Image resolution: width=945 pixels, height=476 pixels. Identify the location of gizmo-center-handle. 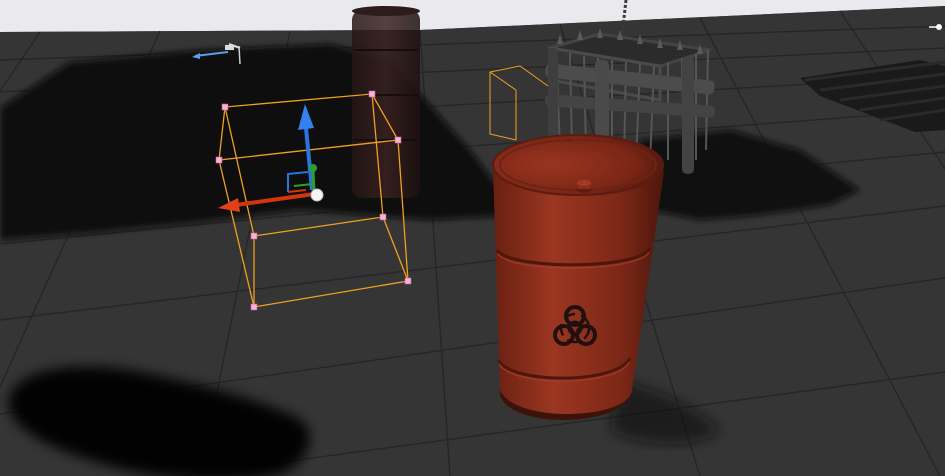
(317, 195).